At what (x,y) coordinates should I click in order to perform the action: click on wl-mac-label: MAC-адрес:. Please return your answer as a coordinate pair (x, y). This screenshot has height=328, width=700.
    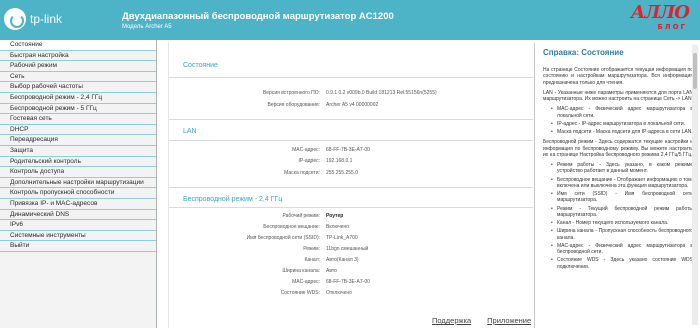
    Looking at the image, I should click on (306, 282).